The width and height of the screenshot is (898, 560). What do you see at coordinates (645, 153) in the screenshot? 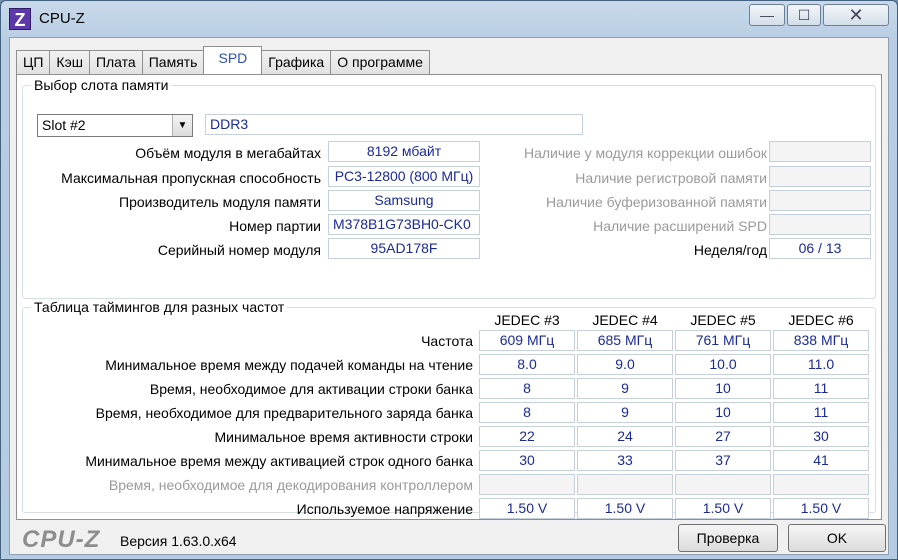
I see `ecc-label: Наличие у модуля коррекции ошибок` at bounding box center [645, 153].